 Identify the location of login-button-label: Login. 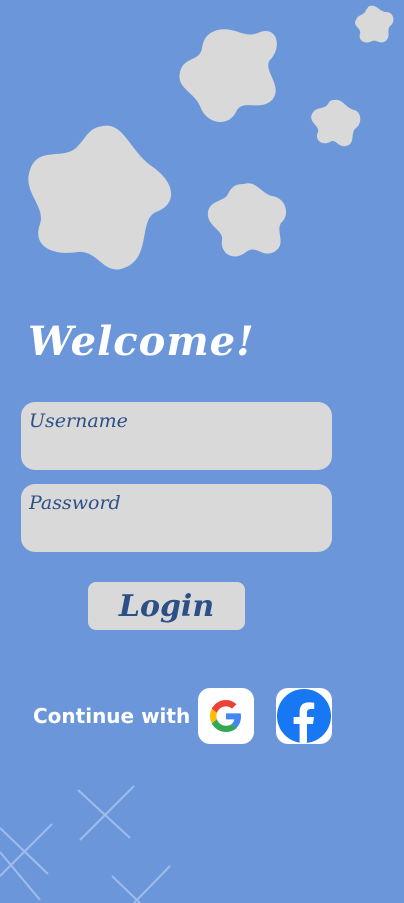
(166, 606).